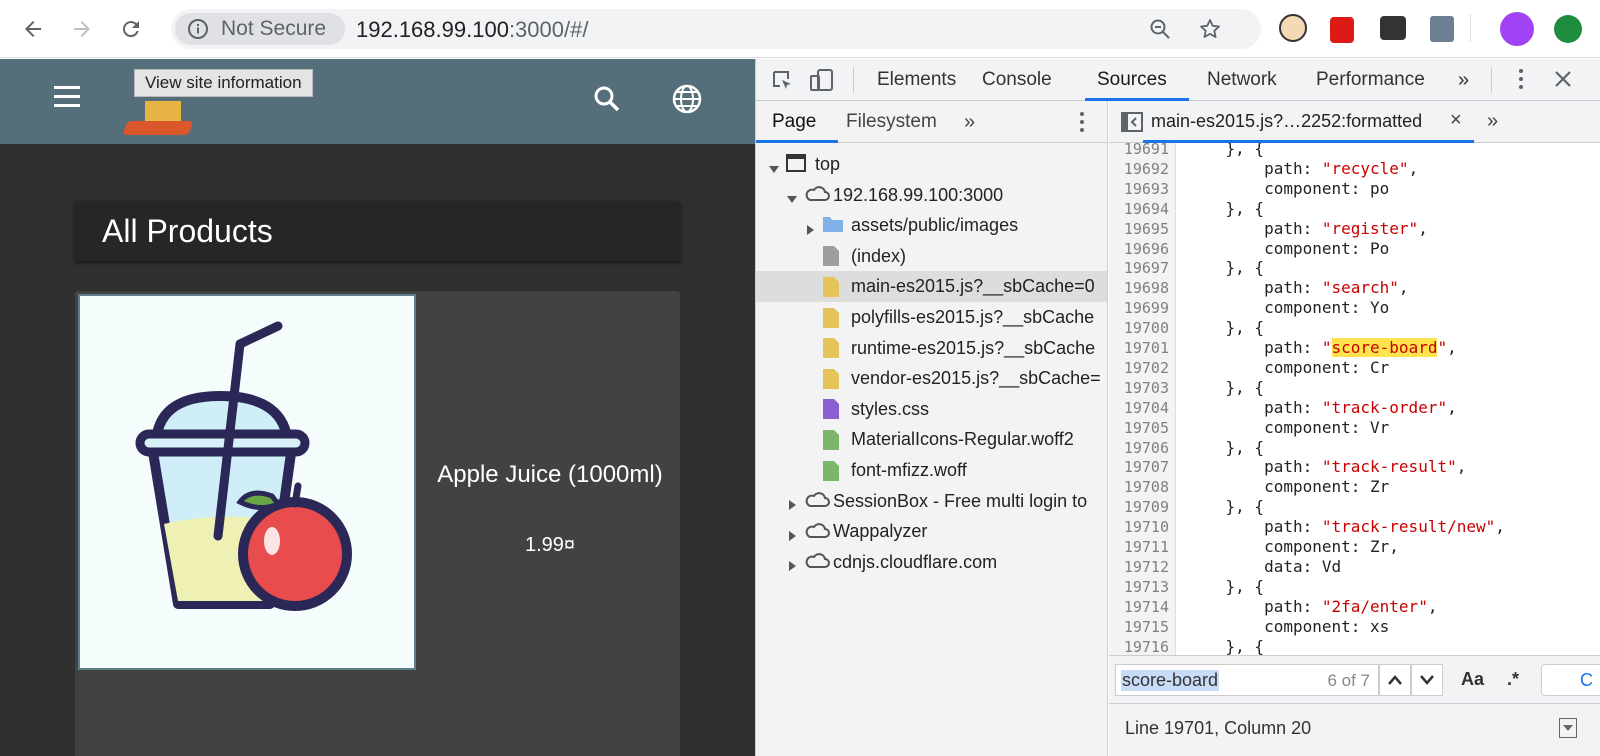  What do you see at coordinates (1395, 680) in the screenshot?
I see `previous-match-button` at bounding box center [1395, 680].